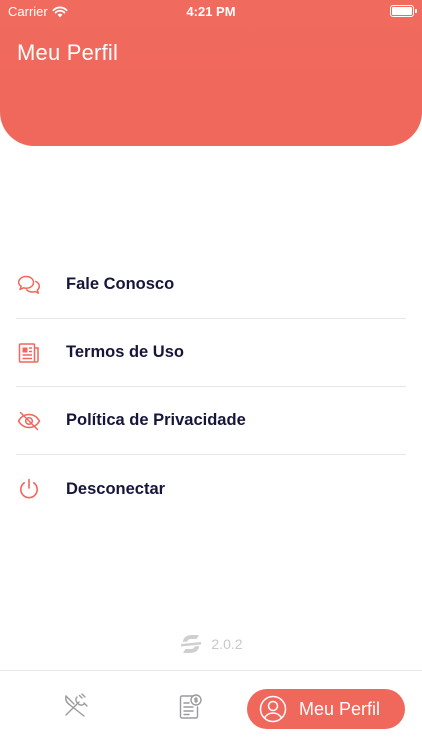 The height and width of the screenshot is (750, 422). Describe the element at coordinates (29, 421) in the screenshot. I see `eye-off-icon` at that location.